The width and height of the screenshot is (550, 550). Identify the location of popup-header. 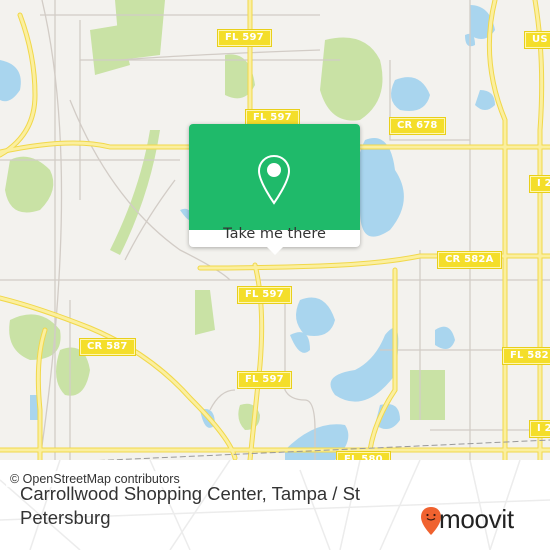
(274, 177).